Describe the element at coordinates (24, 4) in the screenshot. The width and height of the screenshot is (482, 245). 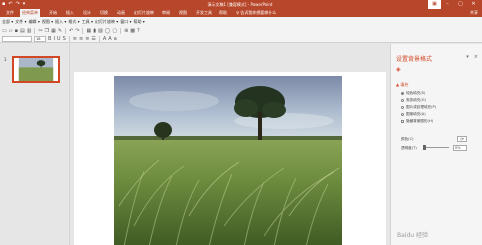
I see `customize-icon: ▾` at that location.